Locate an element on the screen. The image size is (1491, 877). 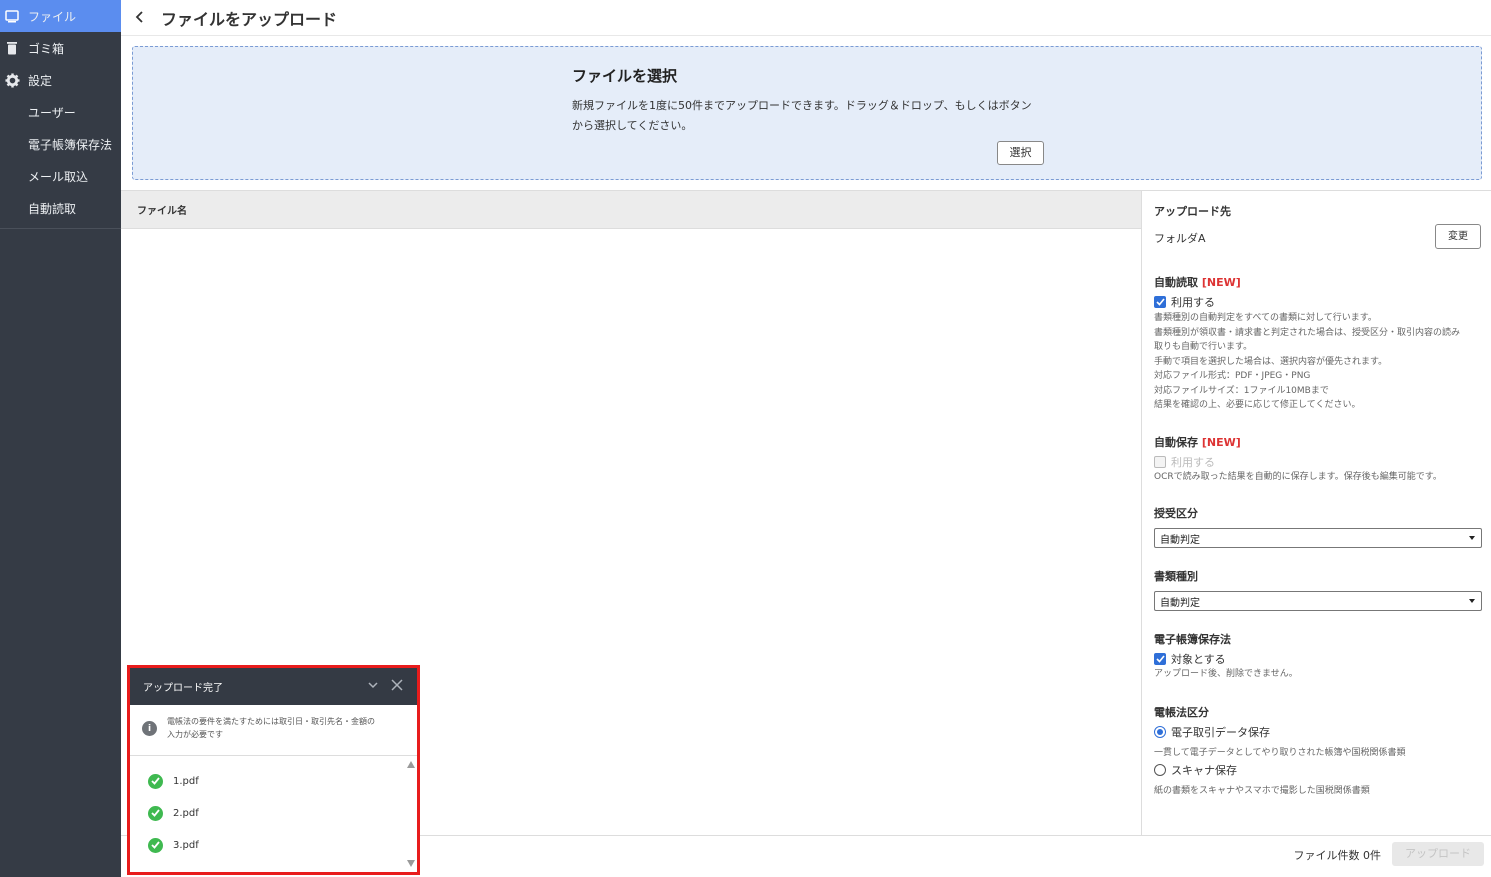
sidebar-item-auto-read: 自動読取 is located at coordinates (60, 208).